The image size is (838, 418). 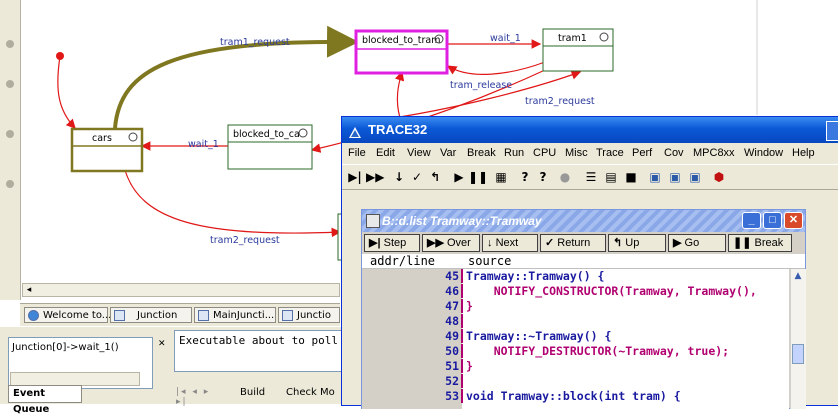 What do you see at coordinates (543, 177) in the screenshot?
I see `context-help-icon: ?` at bounding box center [543, 177].